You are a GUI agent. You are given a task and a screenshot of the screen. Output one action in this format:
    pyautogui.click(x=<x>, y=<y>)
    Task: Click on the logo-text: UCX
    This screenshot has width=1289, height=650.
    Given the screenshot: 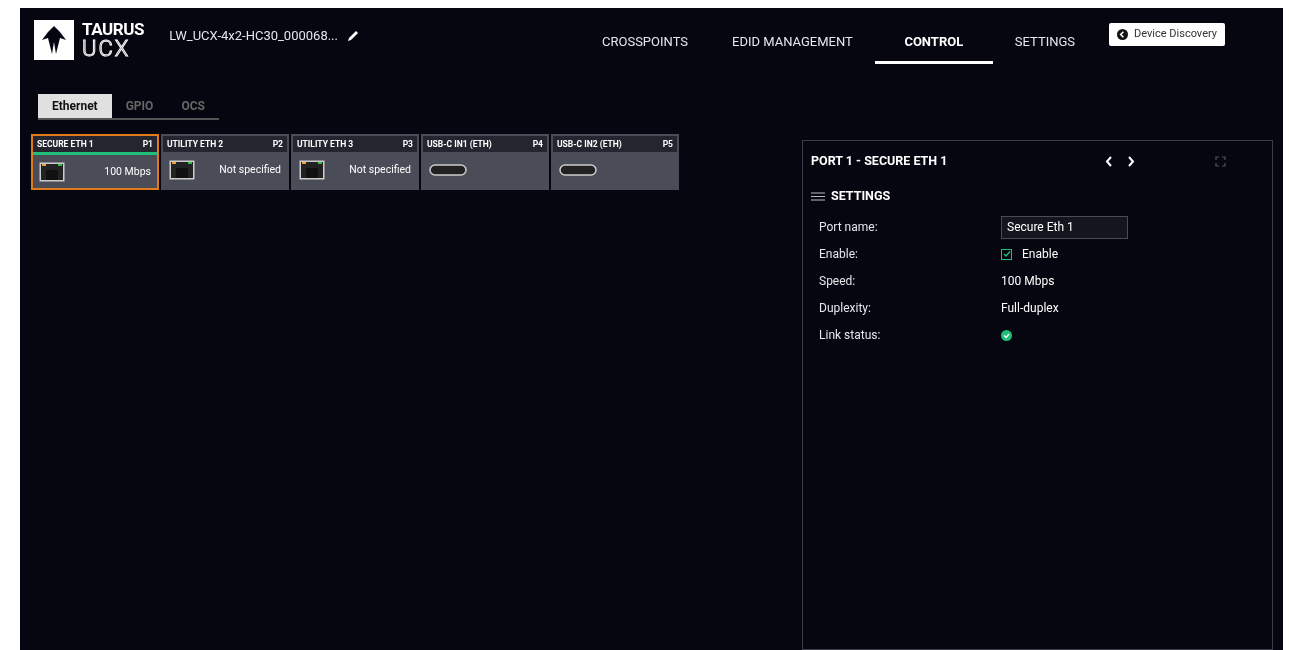 What is the action you would take?
    pyautogui.click(x=107, y=48)
    